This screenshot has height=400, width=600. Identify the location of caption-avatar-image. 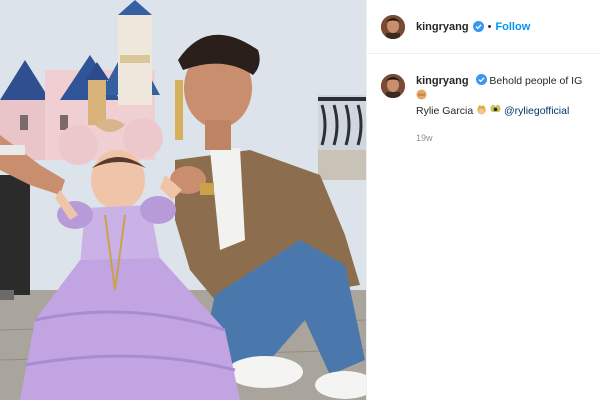
(393, 86).